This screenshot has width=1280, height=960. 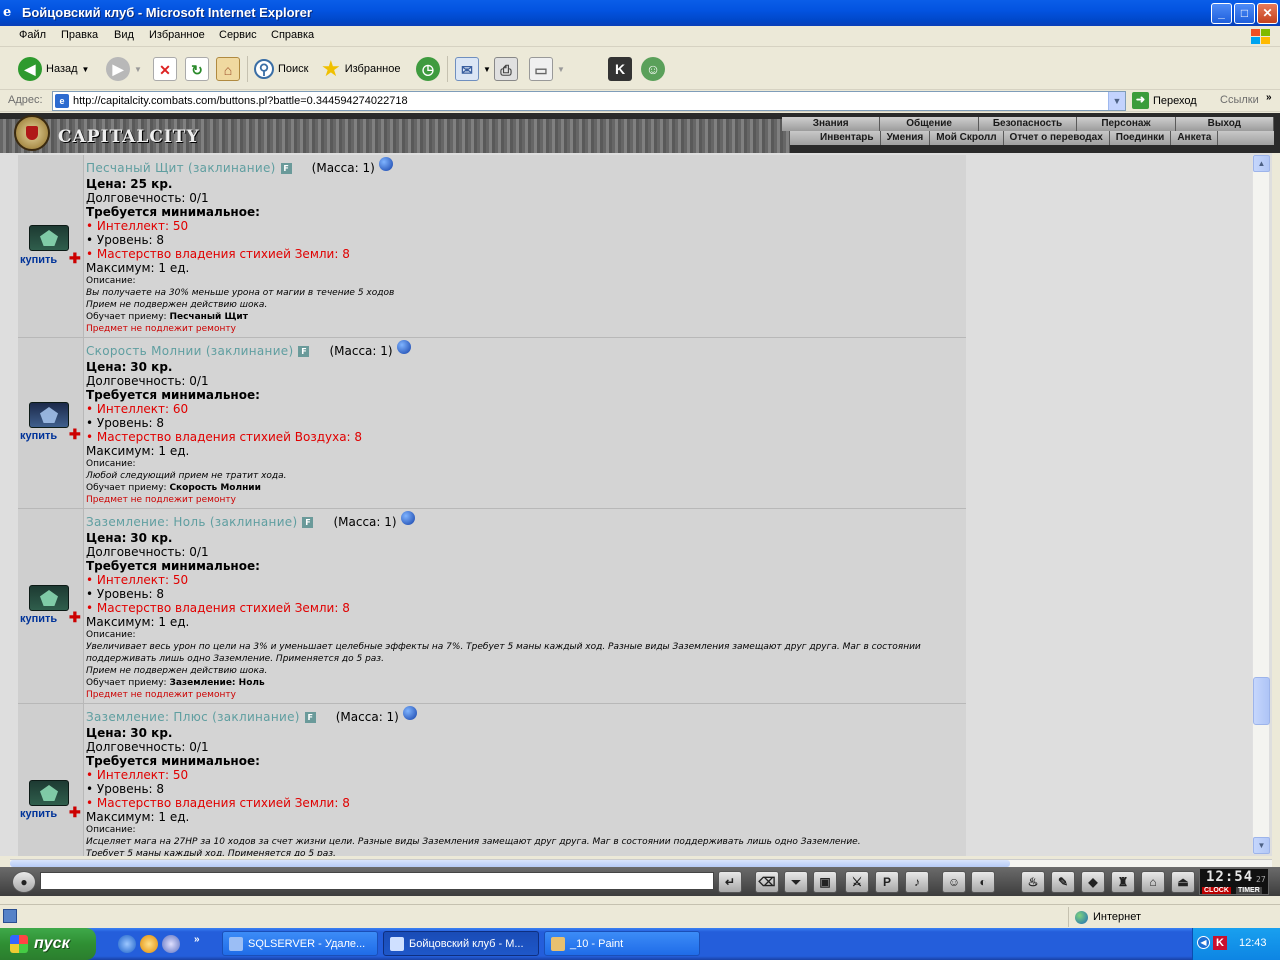 I want to click on media-player-icon, so click(x=149, y=944).